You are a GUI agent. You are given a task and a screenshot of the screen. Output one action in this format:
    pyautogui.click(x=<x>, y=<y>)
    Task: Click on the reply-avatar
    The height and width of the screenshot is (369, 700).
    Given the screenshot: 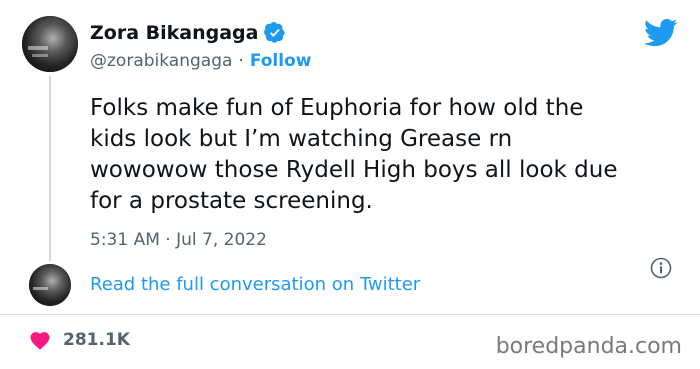 What is the action you would take?
    pyautogui.click(x=50, y=285)
    